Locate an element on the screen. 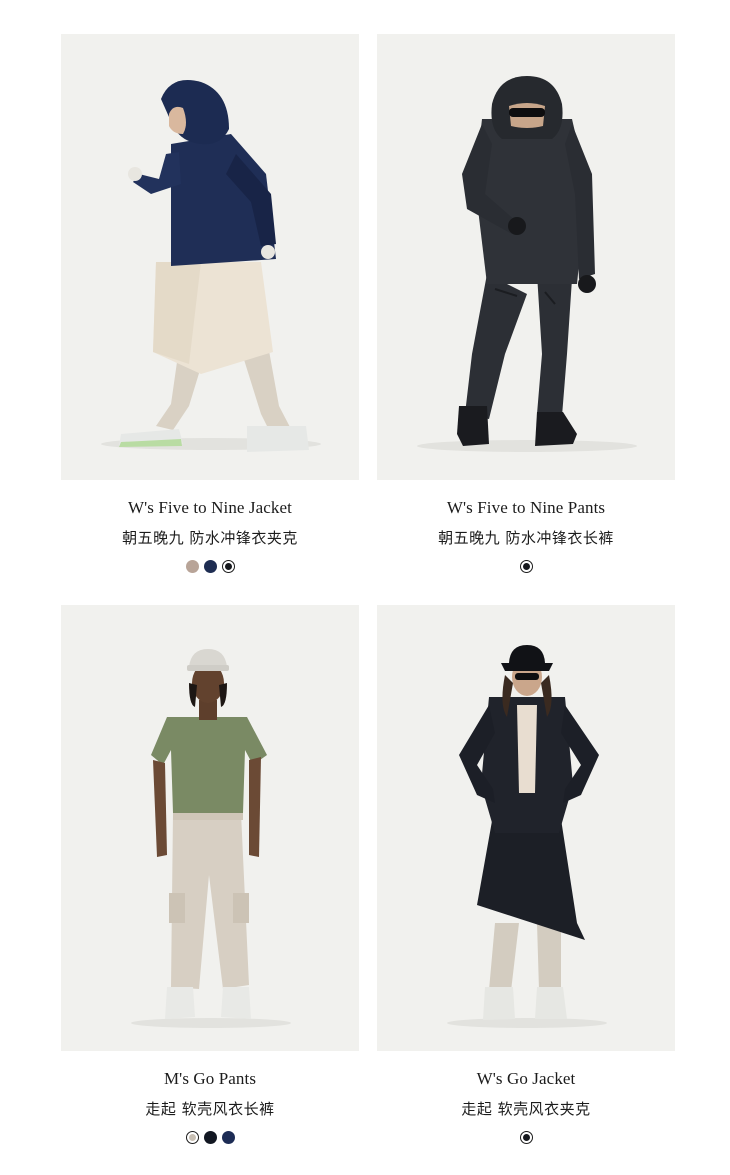  product-name-cn: 走起 软壳风衣夹克 is located at coordinates (526, 1109).